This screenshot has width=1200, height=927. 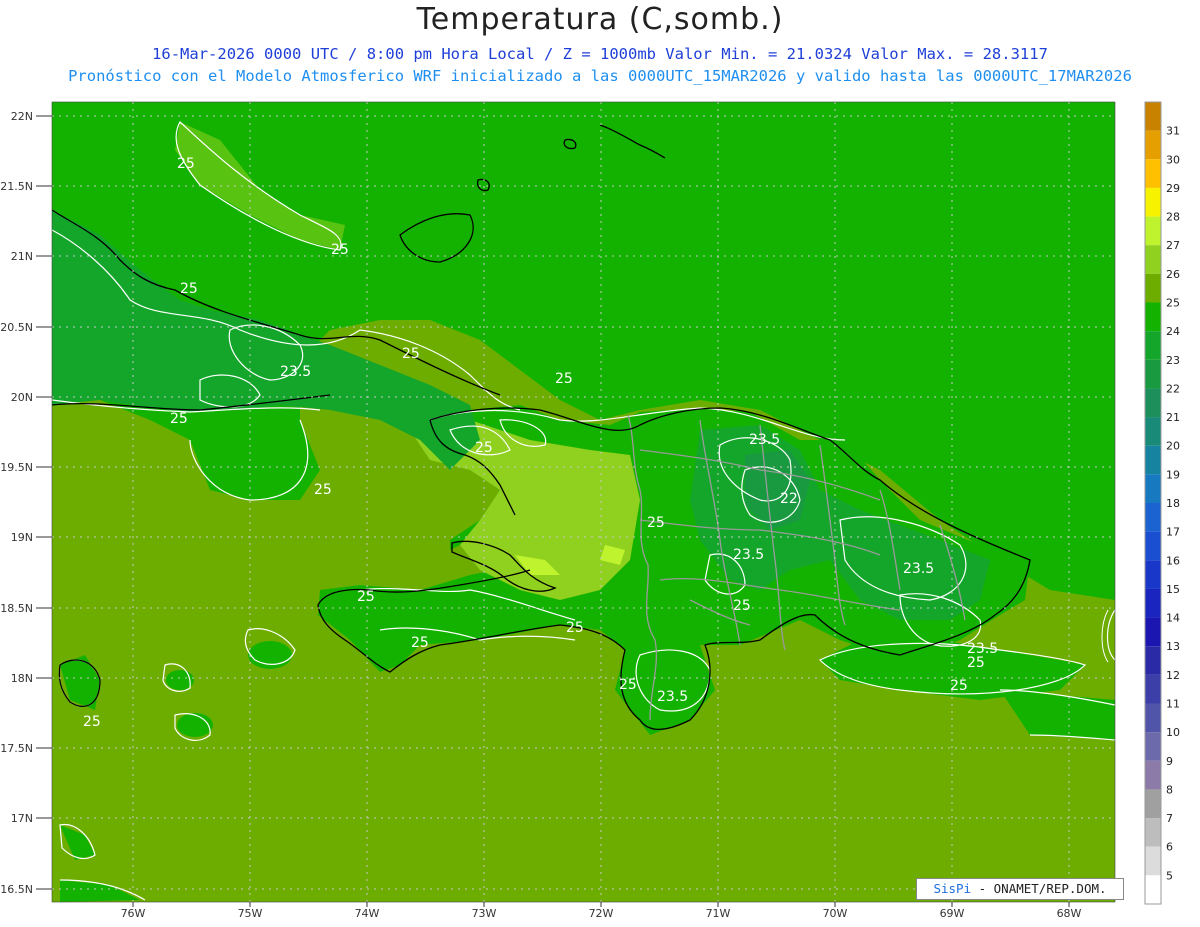 What do you see at coordinates (1173, 388) in the screenshot?
I see `colorbar-label: 22` at bounding box center [1173, 388].